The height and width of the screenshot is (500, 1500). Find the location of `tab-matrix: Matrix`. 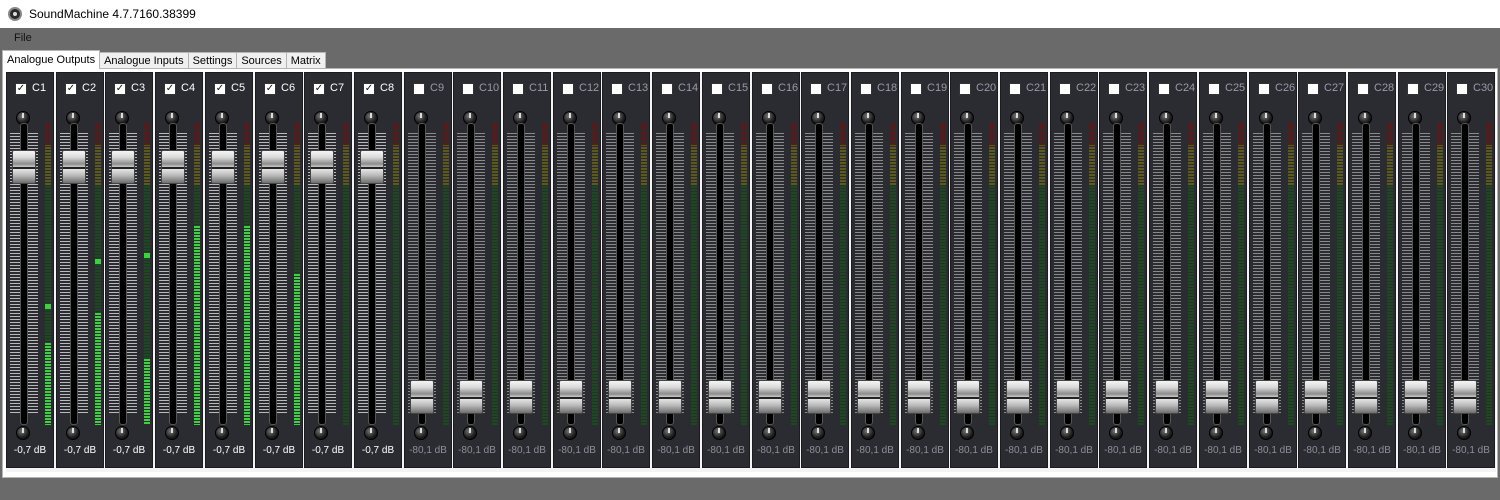

tab-matrix: Matrix is located at coordinates (305, 60).